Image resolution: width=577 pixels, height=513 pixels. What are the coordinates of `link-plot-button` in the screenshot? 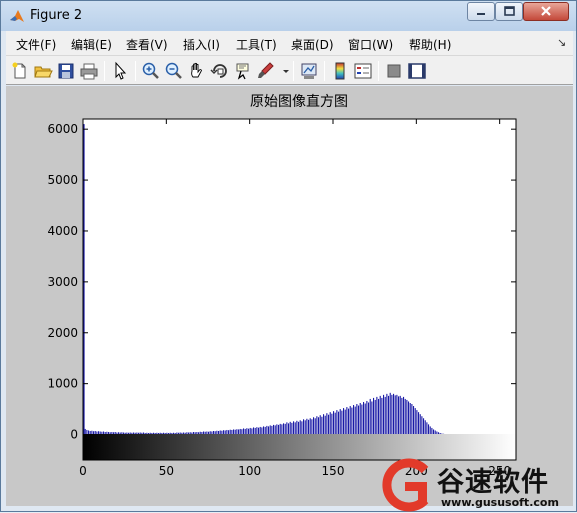 It's located at (309, 71).